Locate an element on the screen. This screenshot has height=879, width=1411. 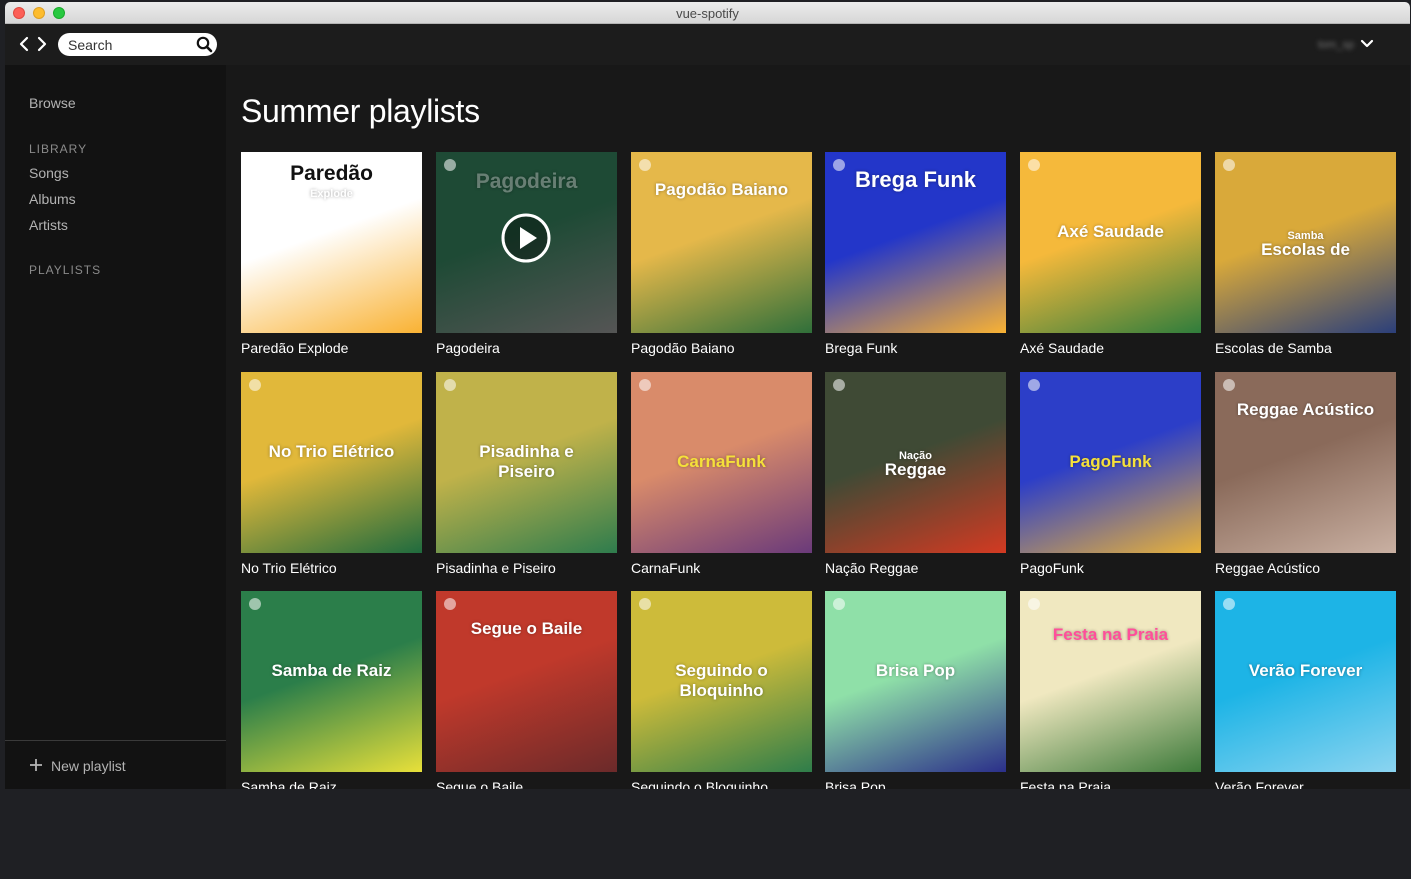
new-playlist-label: New playlist is located at coordinates (88, 766).